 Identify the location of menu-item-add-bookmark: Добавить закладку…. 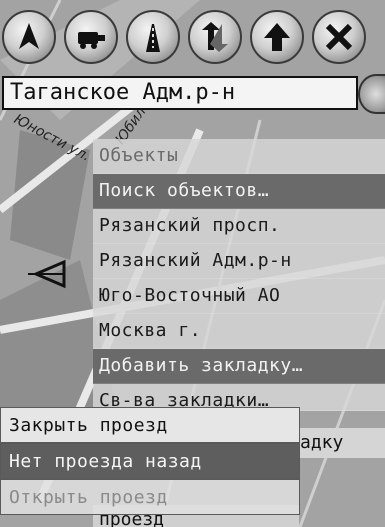
(239, 366).